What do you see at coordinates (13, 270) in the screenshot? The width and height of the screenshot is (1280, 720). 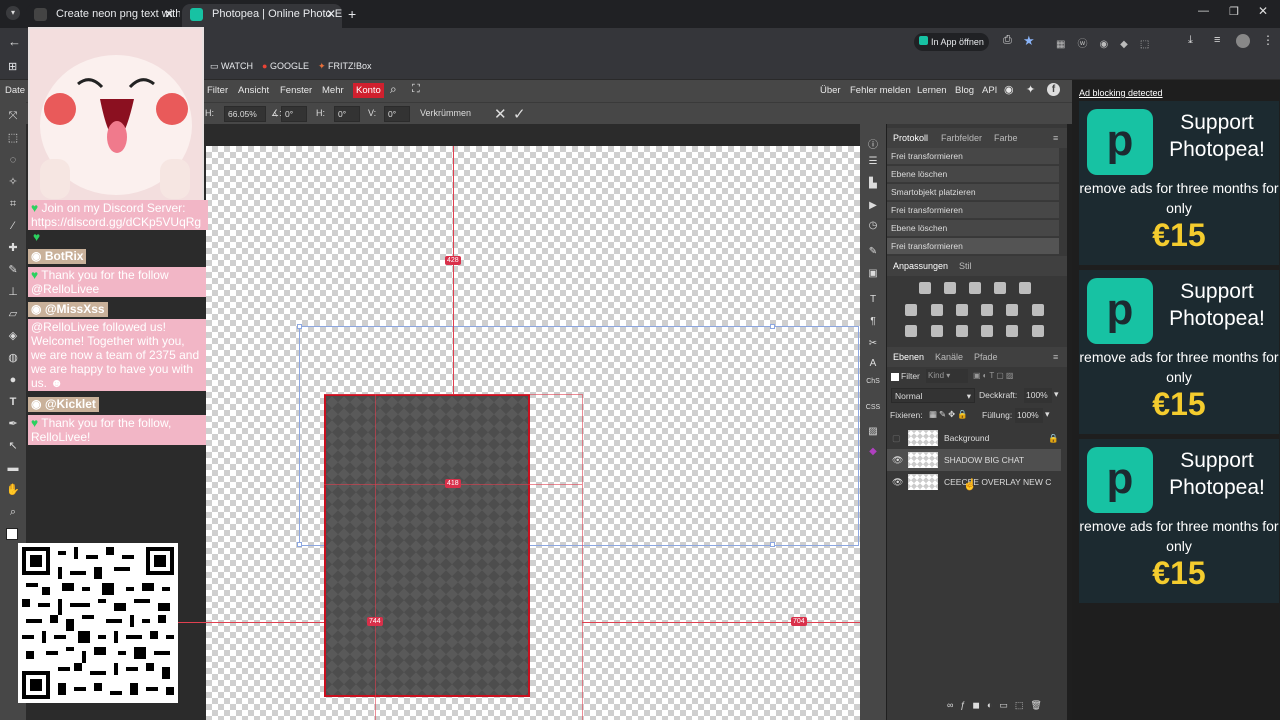 I see `brush-tool-icon: ✎` at bounding box center [13, 270].